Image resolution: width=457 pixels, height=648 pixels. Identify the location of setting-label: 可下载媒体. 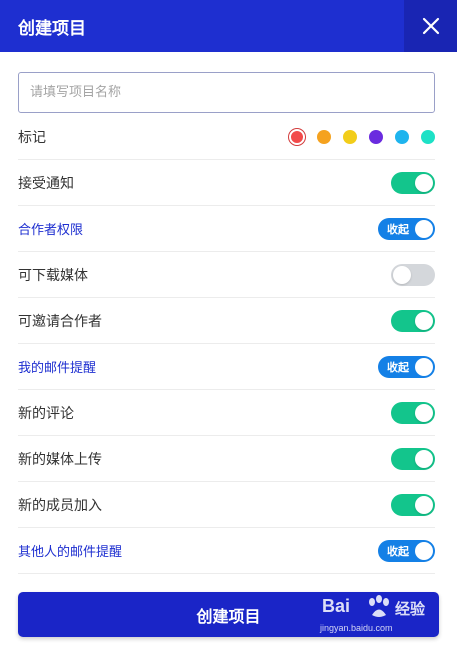
(53, 275).